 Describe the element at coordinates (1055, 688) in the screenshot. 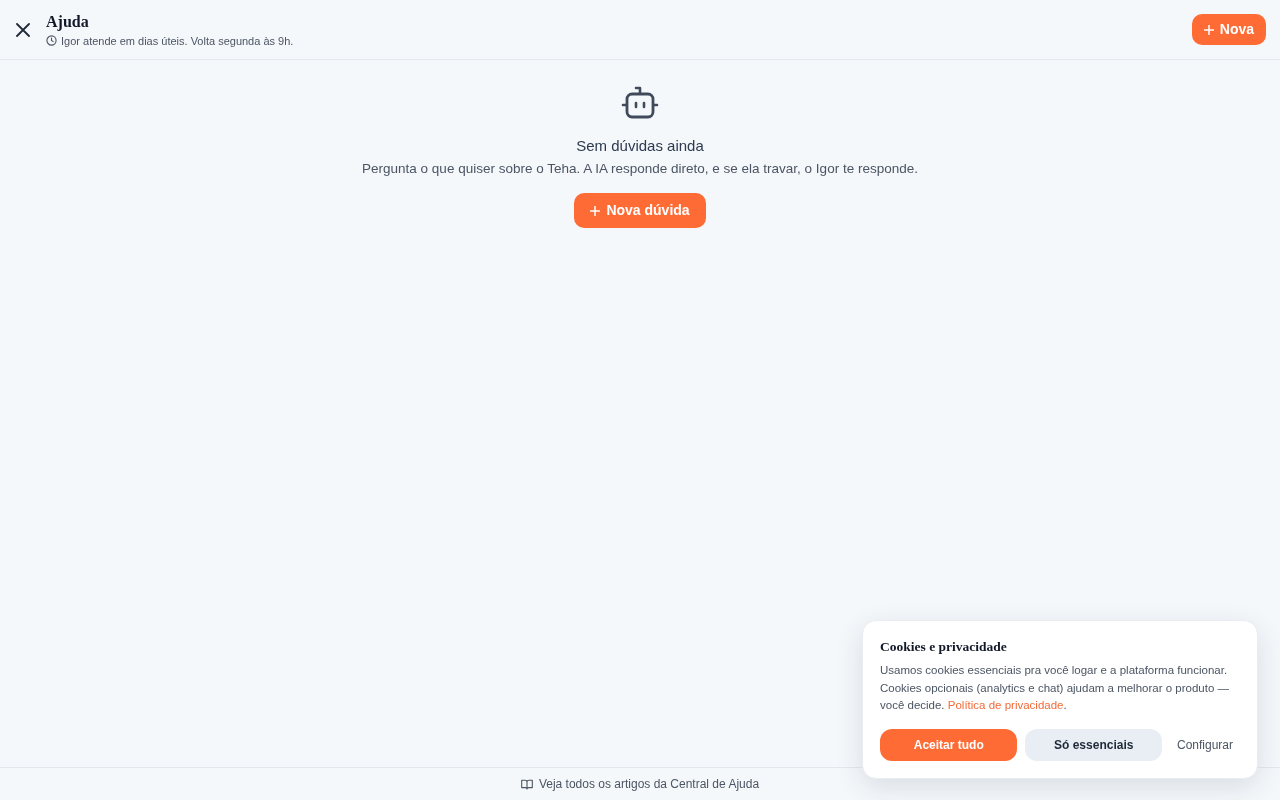

I see `cookie-text: Usamos cookies essenciais pra você logar e a plataforma funcionar. Cookies opcionais (analytics e chat) ajudam a melhorar o produto — você decide. Política de privacidade.` at that location.